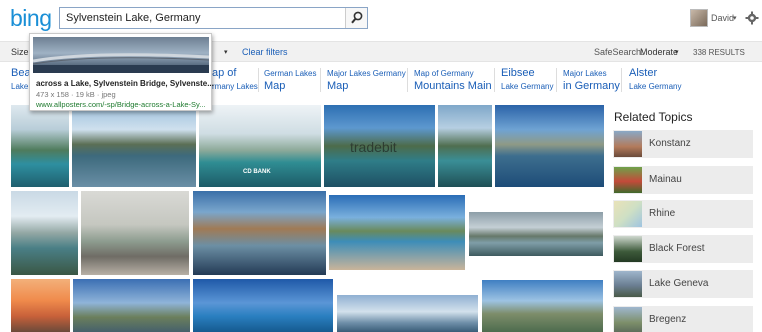 Image resolution: width=762 pixels, height=332 pixels. I want to click on related-search-5: Map of Germany Mountains Main, so click(453, 80).